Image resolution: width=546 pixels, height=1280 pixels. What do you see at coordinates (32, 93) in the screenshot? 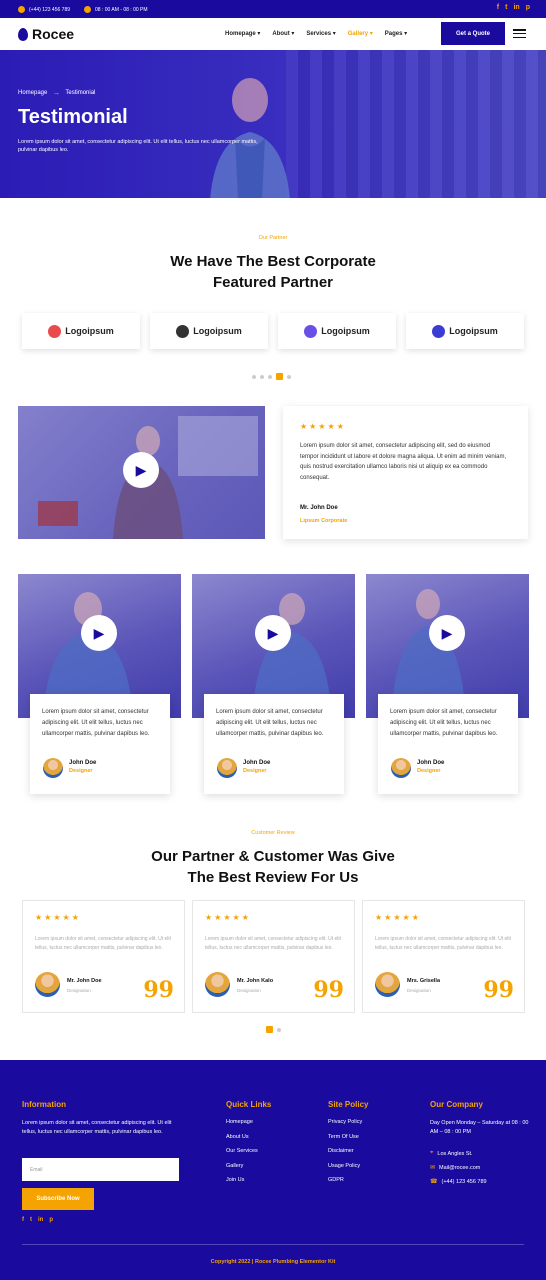
I see `breadcrumb-home: Homepage` at bounding box center [32, 93].